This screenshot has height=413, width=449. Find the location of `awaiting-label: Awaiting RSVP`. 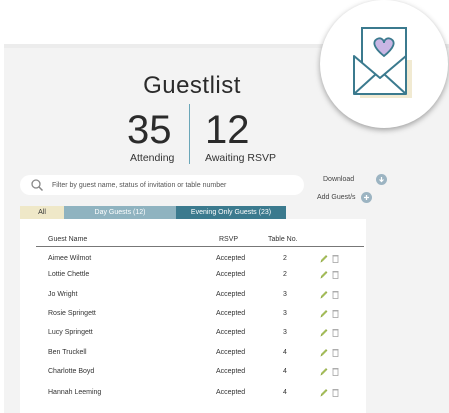

awaiting-label: Awaiting RSVP is located at coordinates (241, 158).